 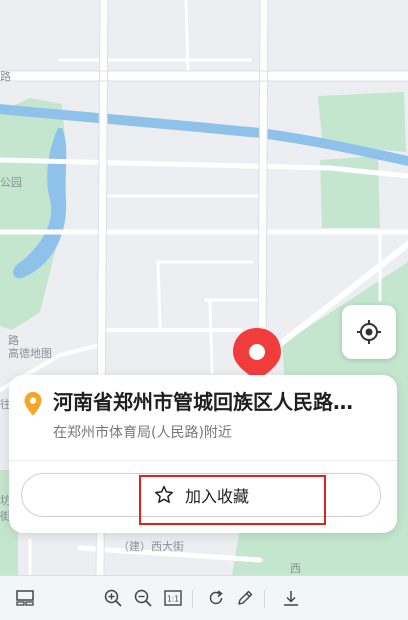 I want to click on download-icon, so click(x=291, y=598).